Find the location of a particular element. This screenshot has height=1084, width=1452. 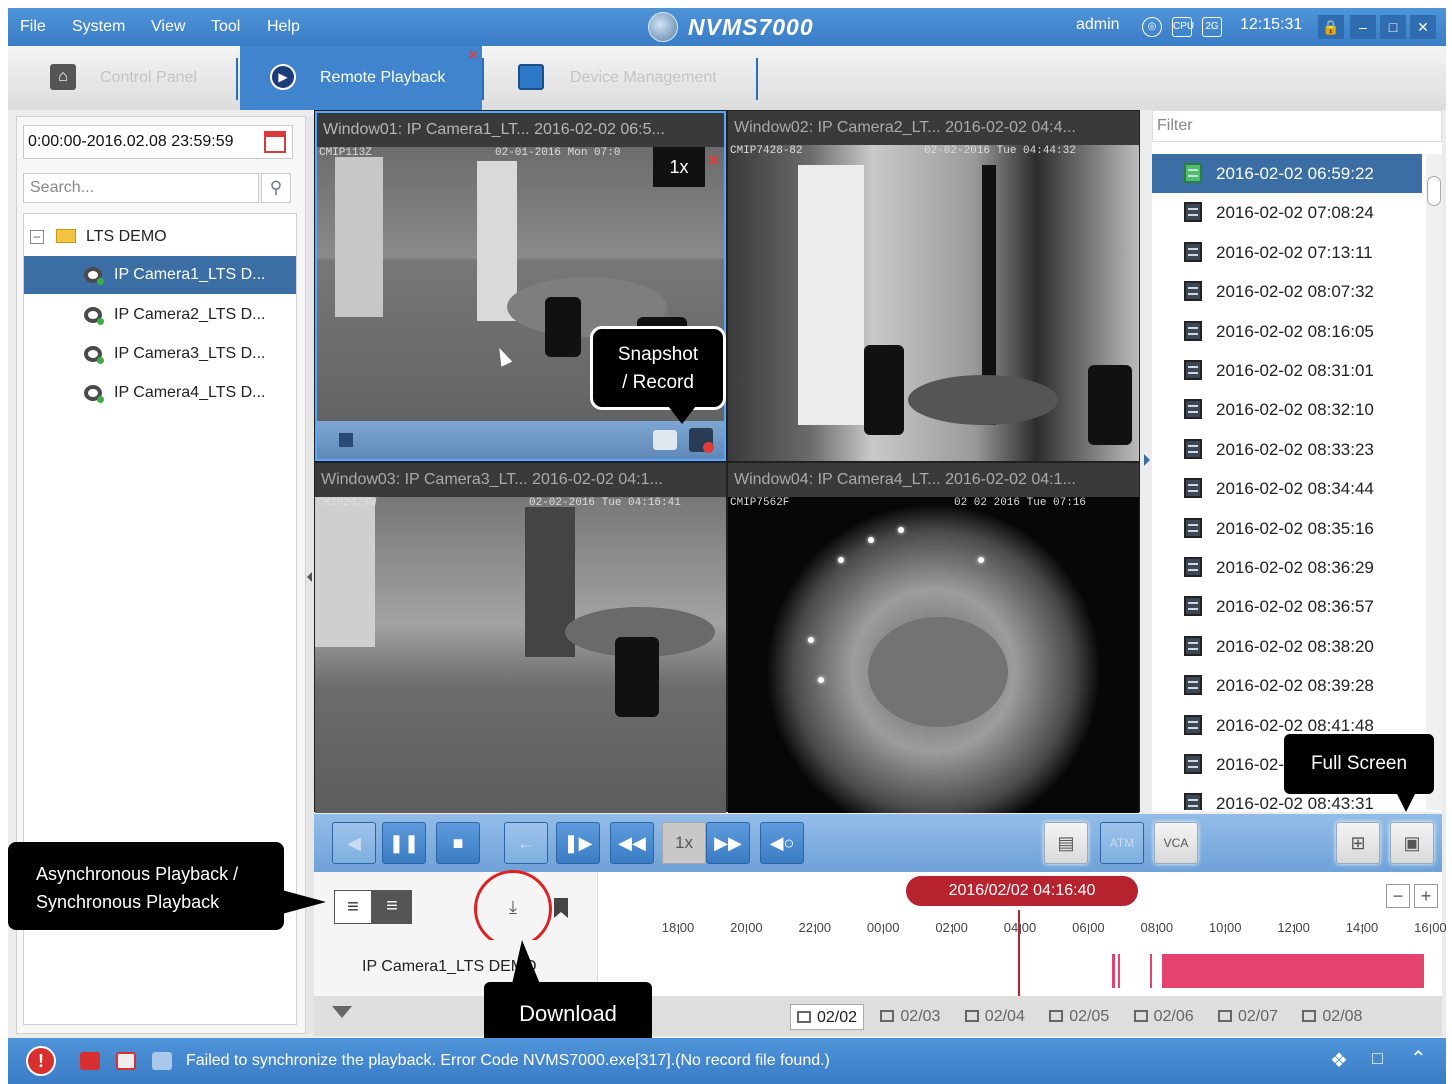

record-file-item: 2016-02-02 08:36:29 is located at coordinates (1287, 567).